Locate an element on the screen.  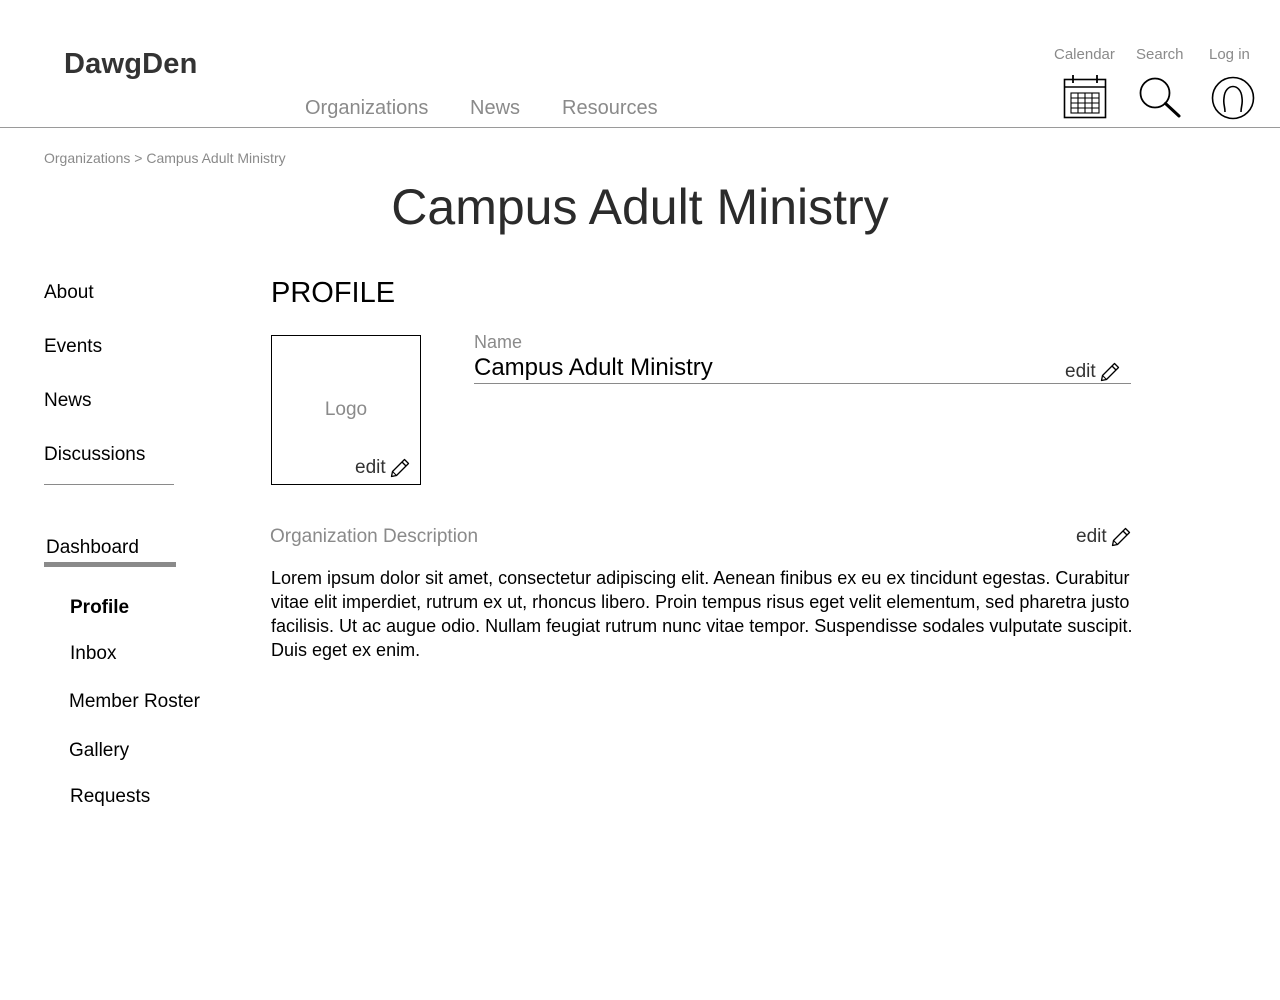
dashboard-item-member-roster: Member Roster is located at coordinates (134, 702).